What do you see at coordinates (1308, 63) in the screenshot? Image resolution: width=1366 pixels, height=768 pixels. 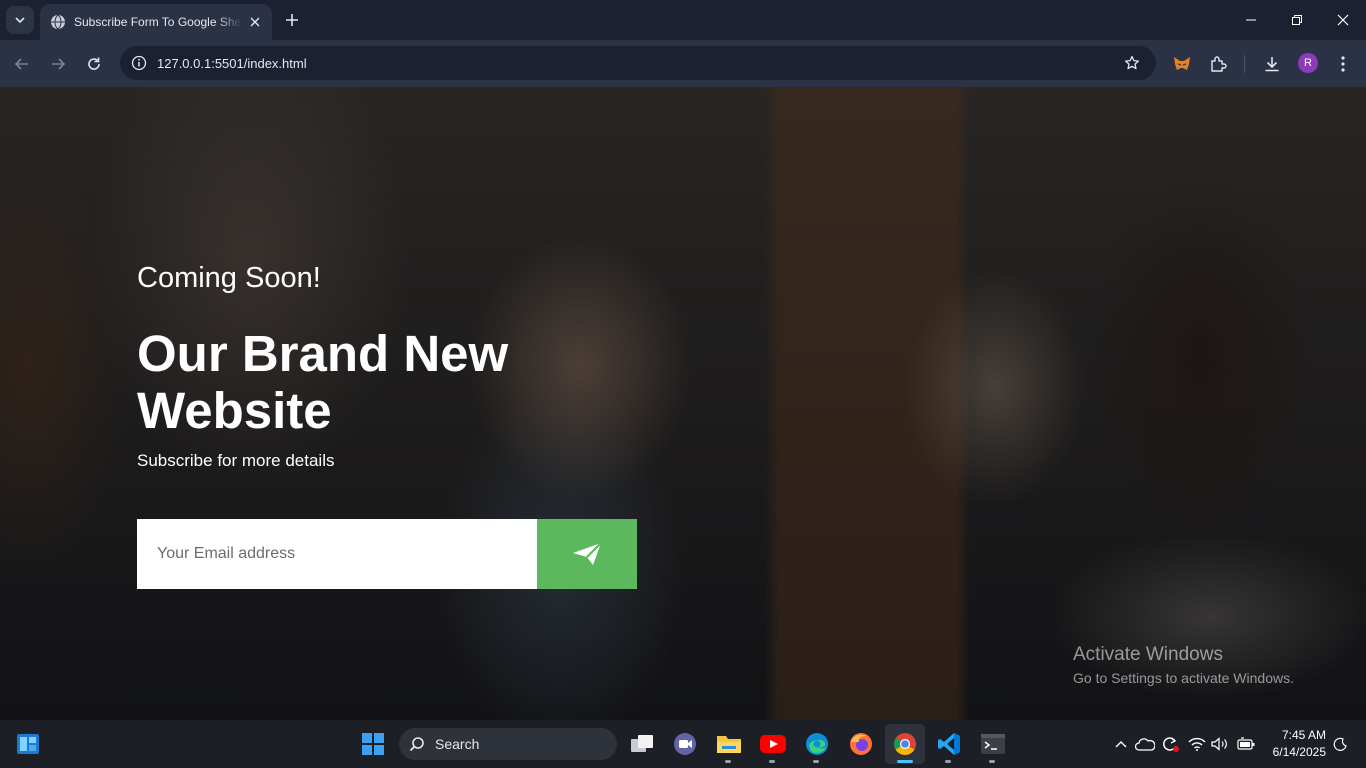 I see `profile-avatar: R` at bounding box center [1308, 63].